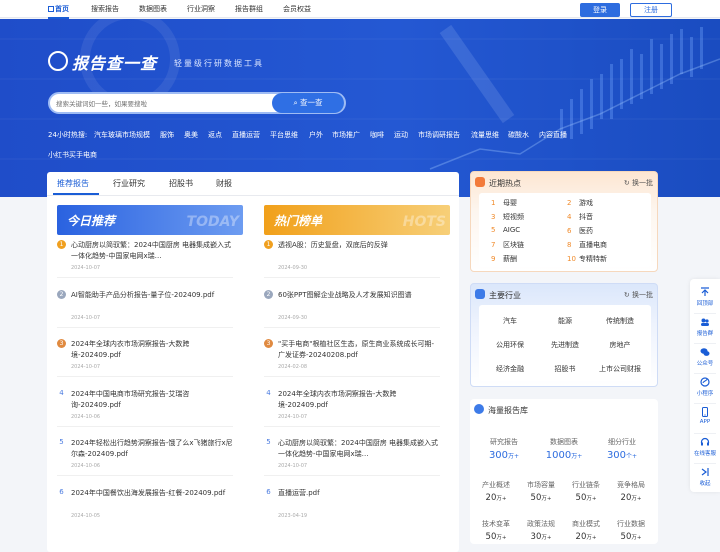 Image resolution: width=720 pixels, height=552 pixels. I want to click on mini-program-icon, so click(705, 382).